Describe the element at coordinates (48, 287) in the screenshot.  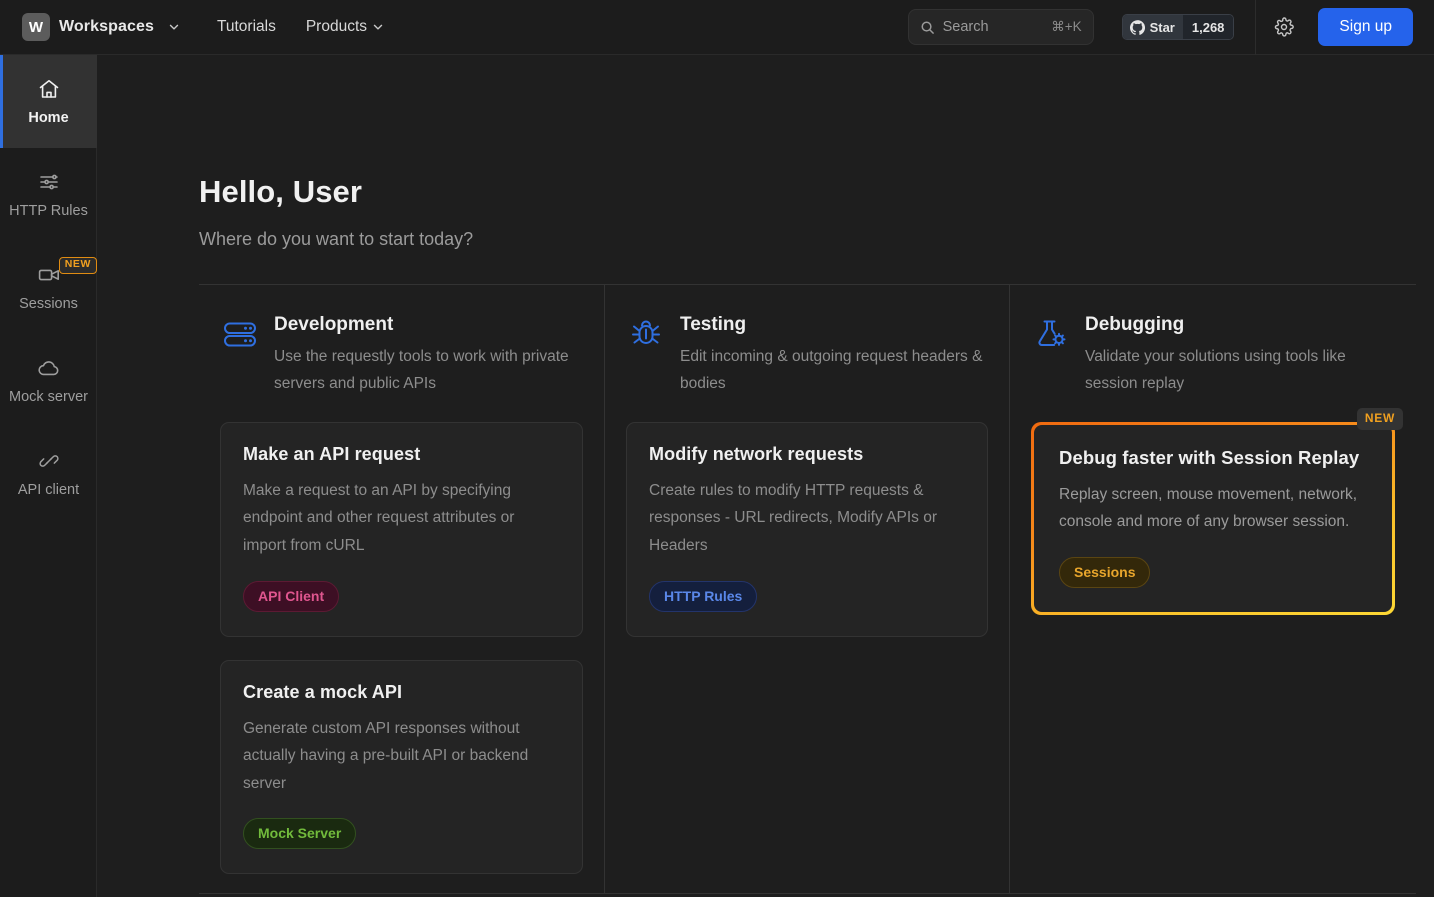
I see `sidebar-item-sessions: NEW Sessions` at that location.